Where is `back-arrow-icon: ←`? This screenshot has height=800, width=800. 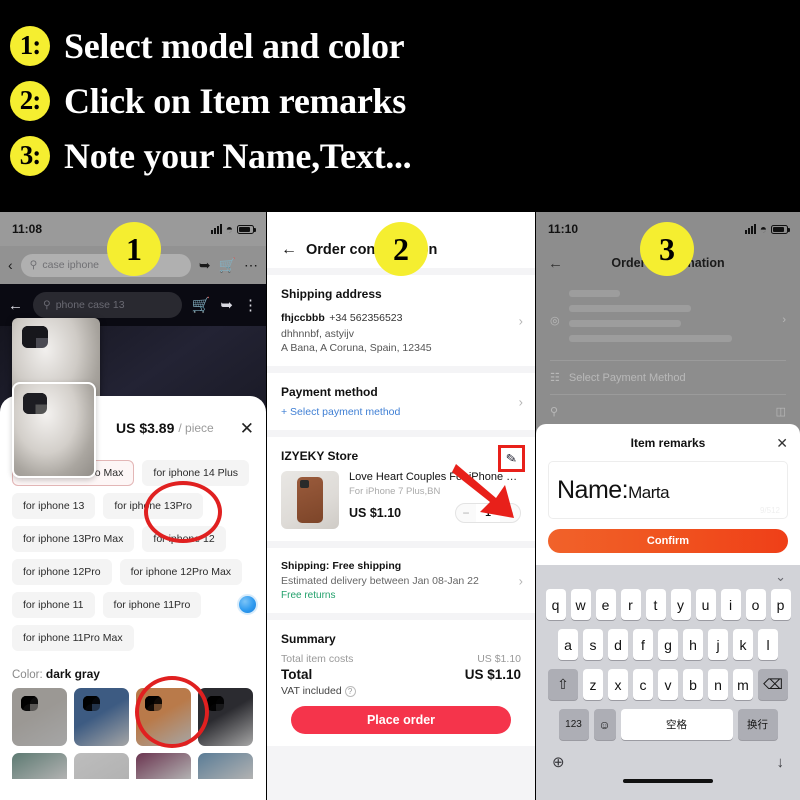
back-arrow-icon: ← is located at coordinates (15, 305).